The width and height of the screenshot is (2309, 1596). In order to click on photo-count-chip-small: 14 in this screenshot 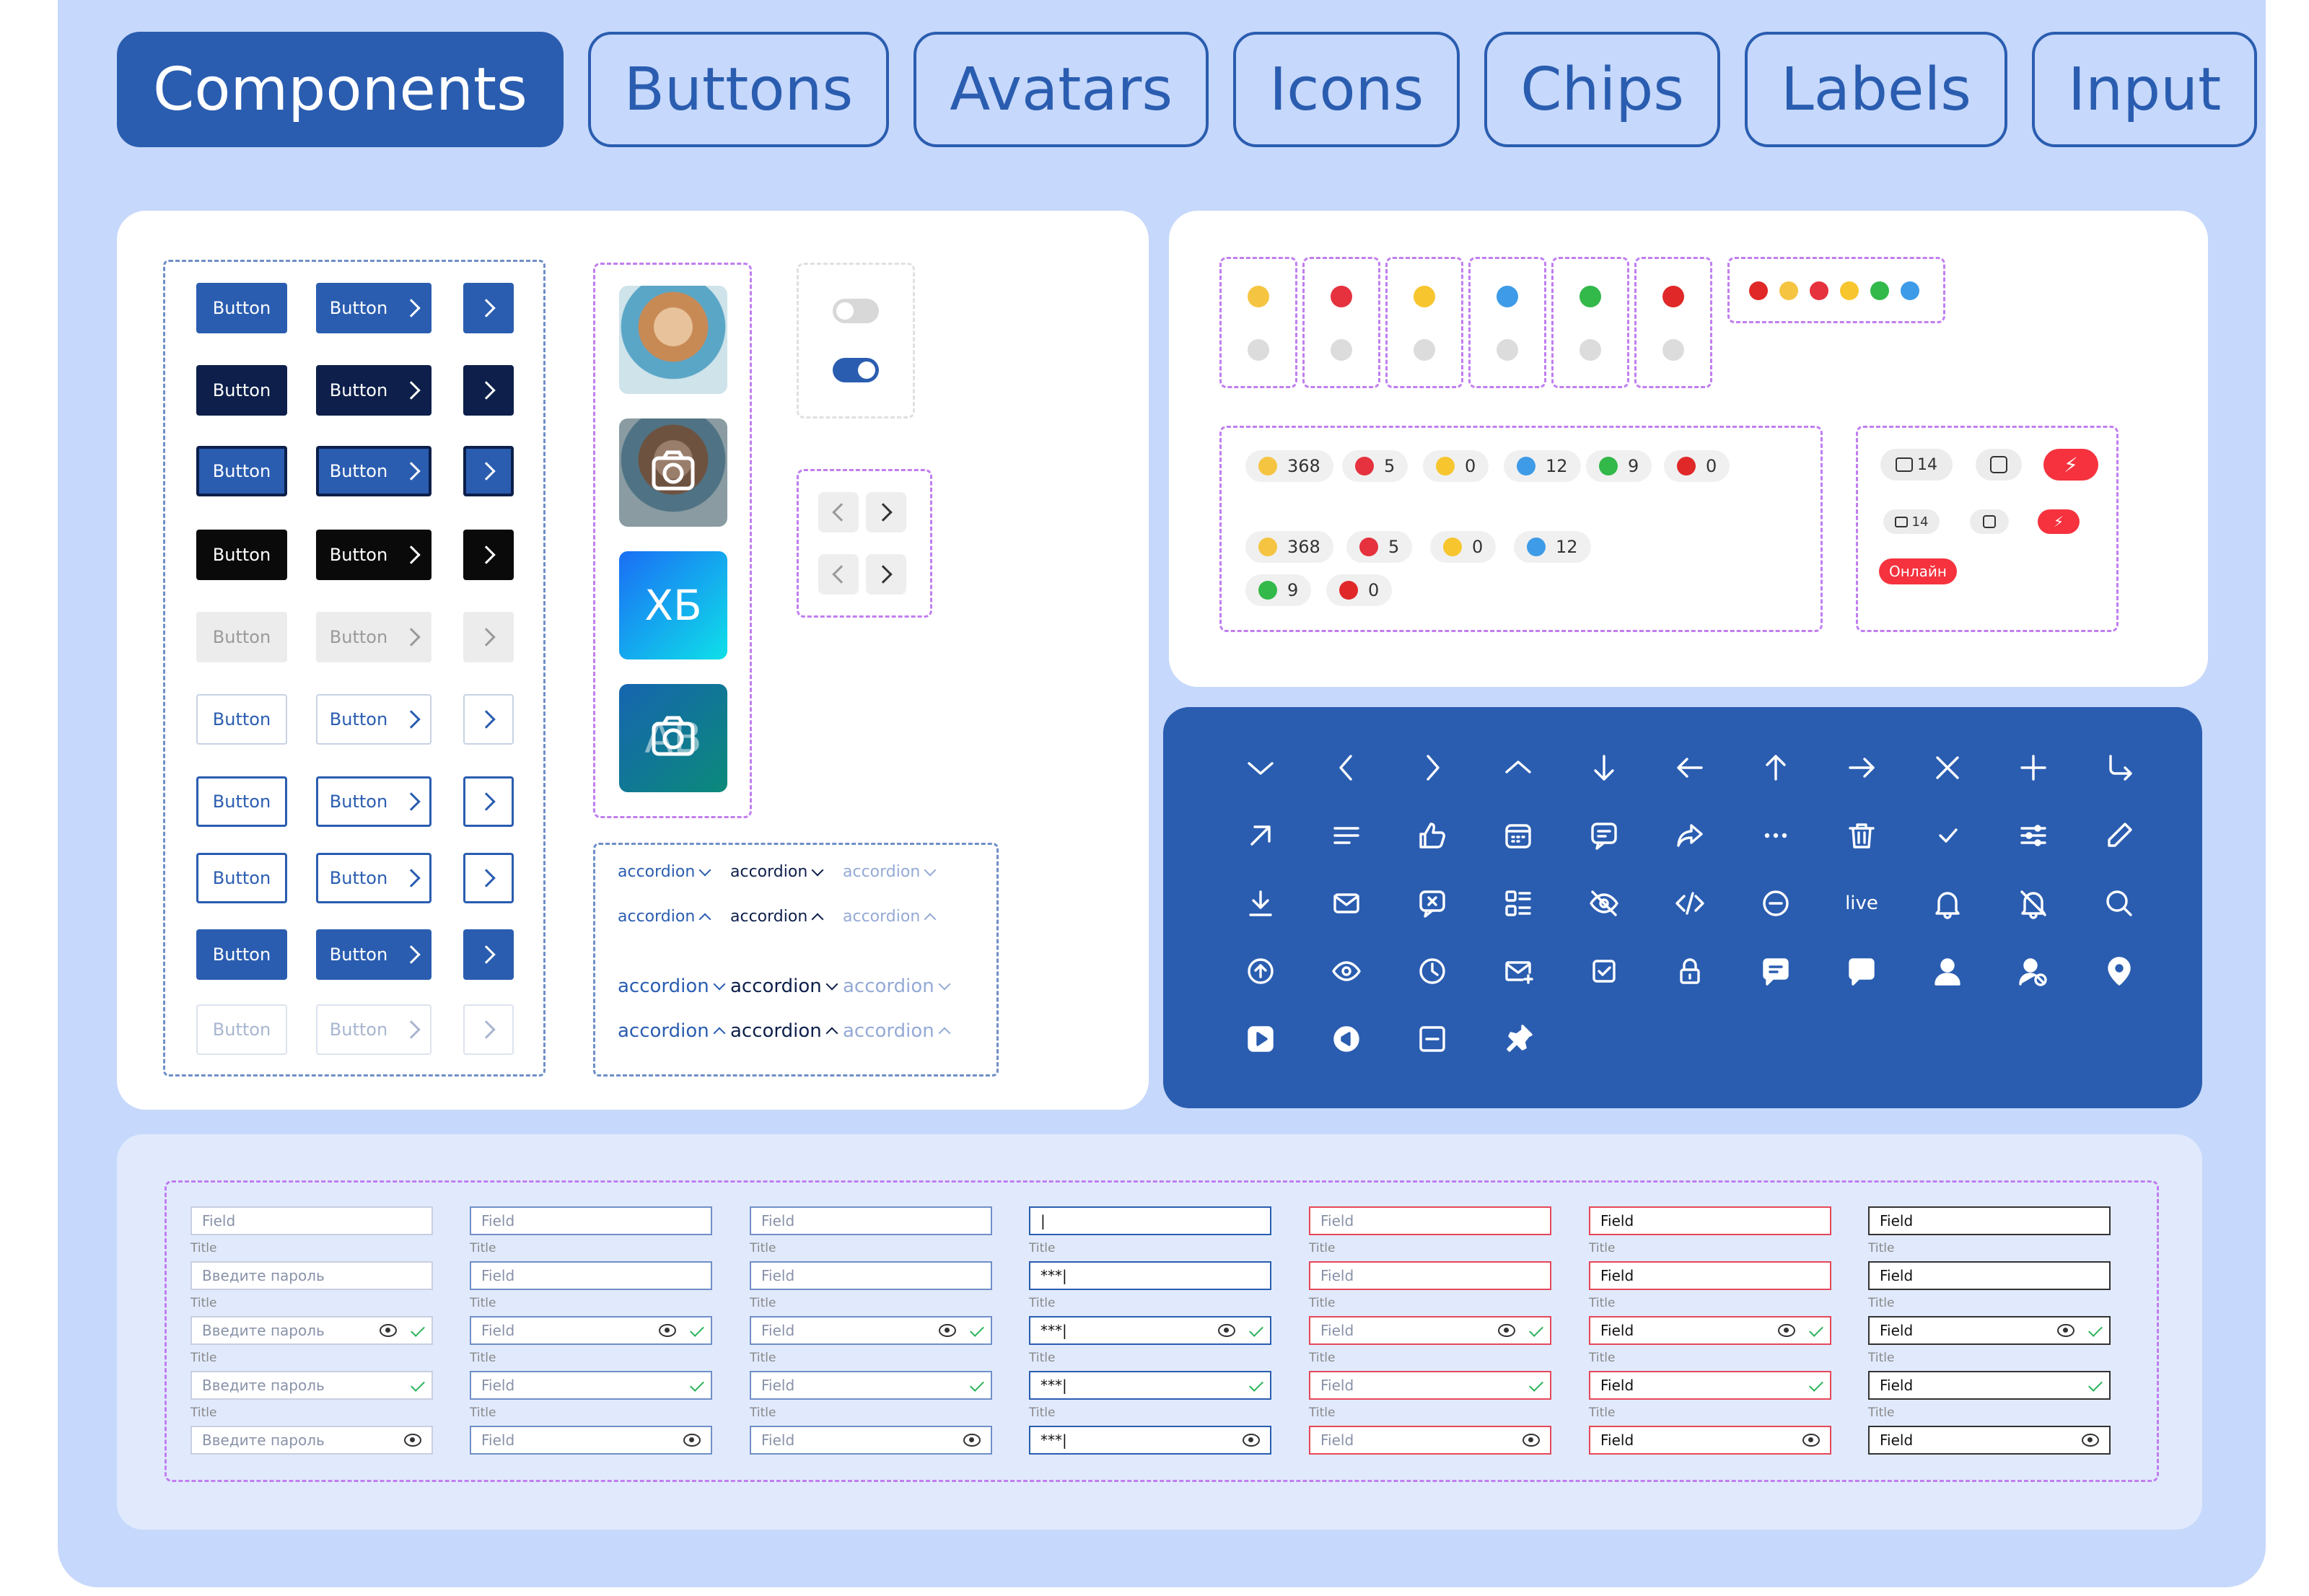, I will do `click(1911, 521)`.